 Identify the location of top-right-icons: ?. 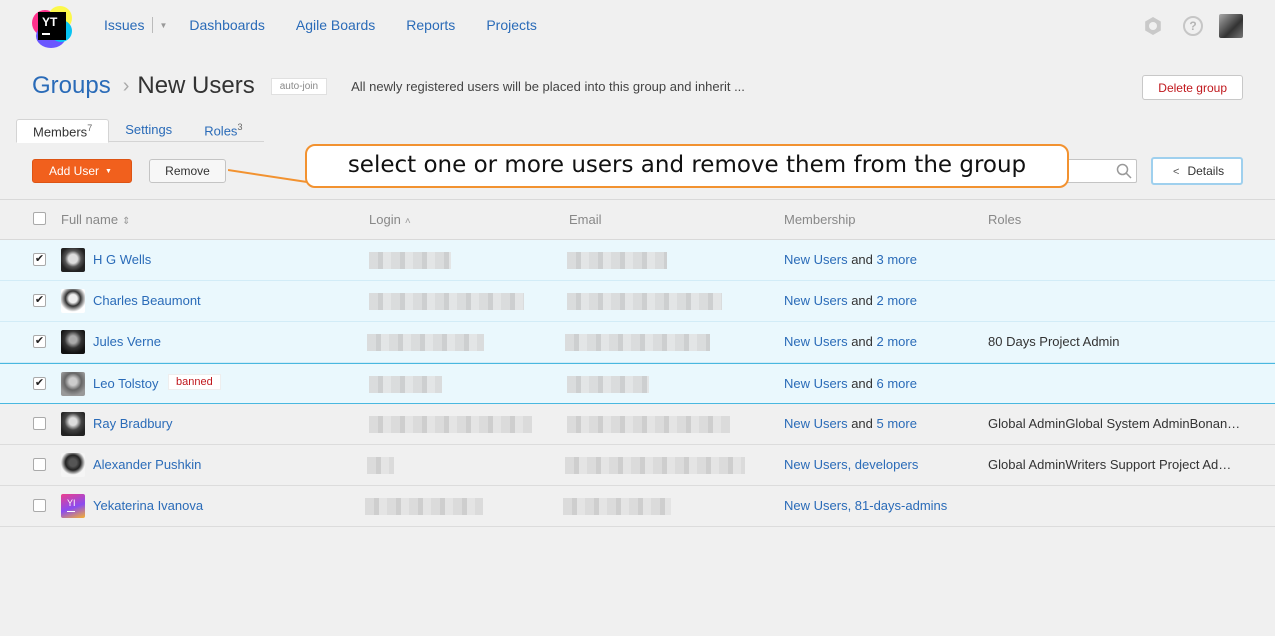
(1193, 26).